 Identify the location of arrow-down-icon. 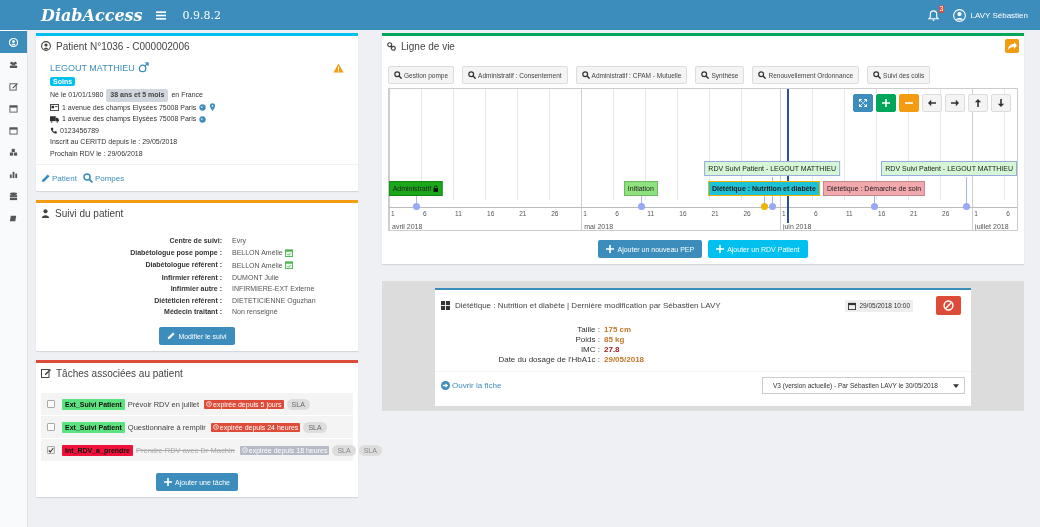
(1001, 103).